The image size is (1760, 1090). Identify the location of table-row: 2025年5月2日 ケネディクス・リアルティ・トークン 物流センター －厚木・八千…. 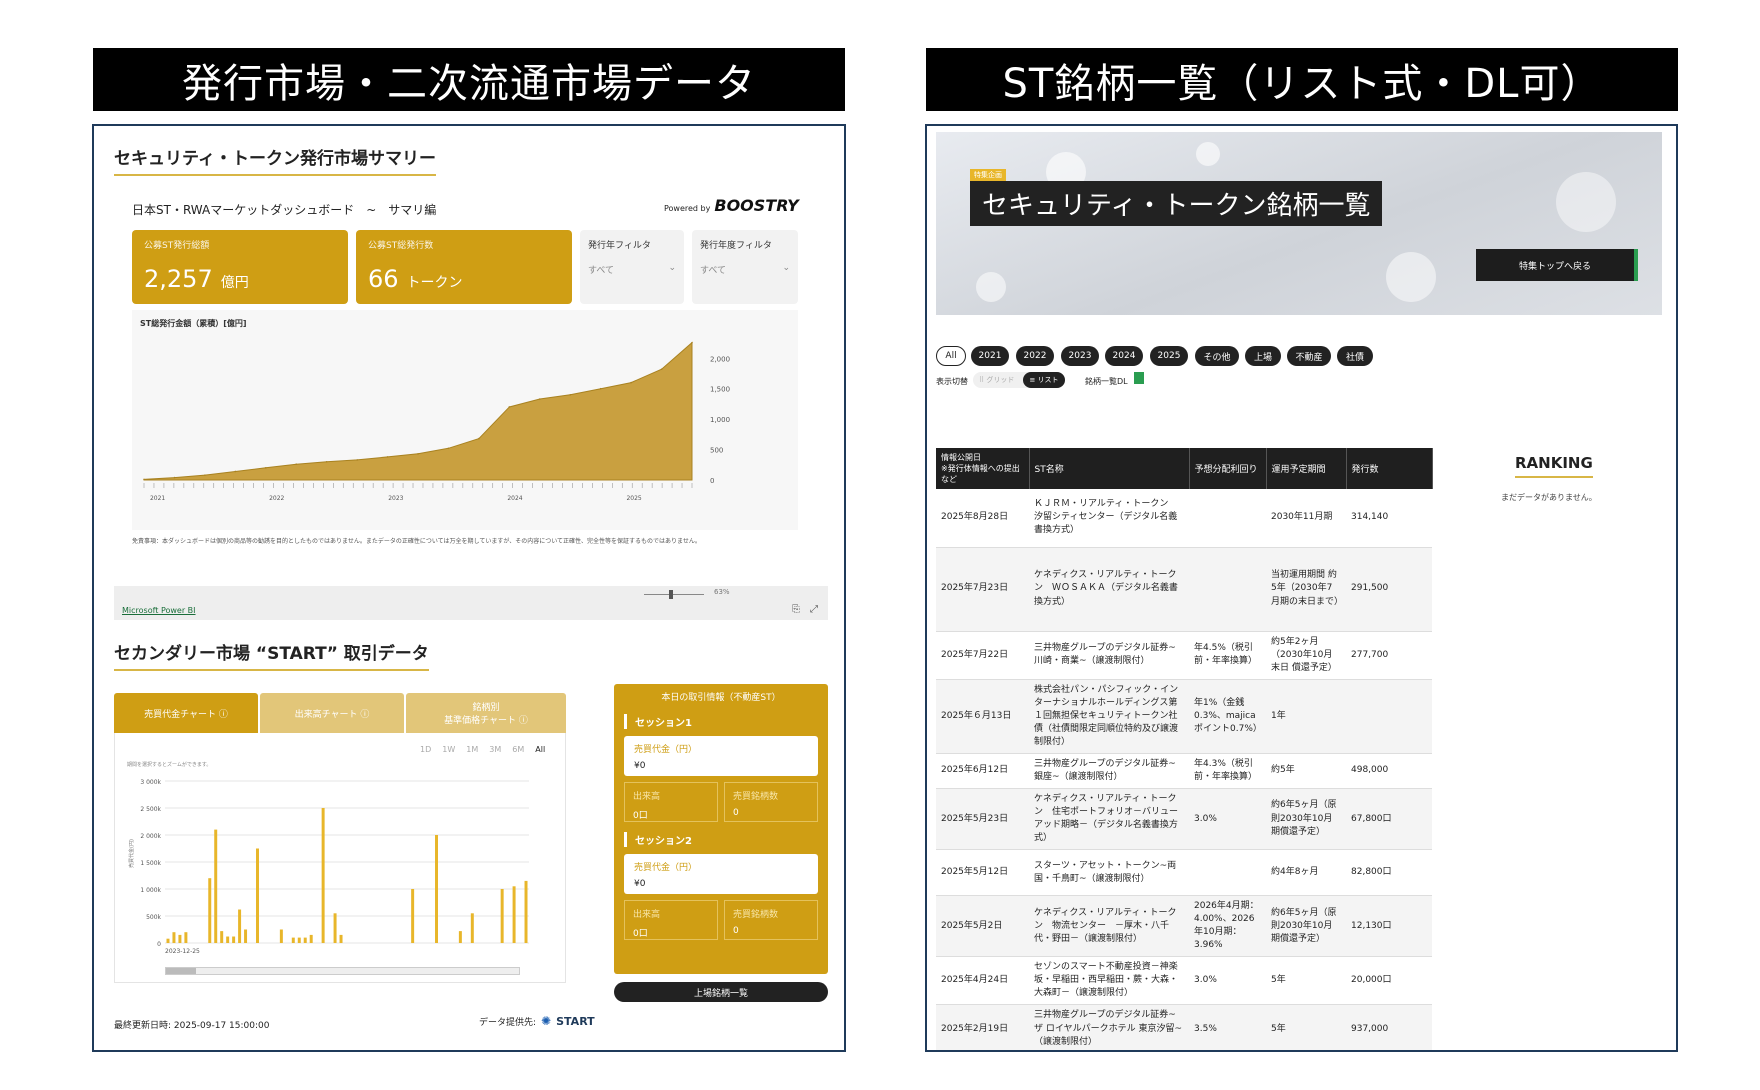
(1184, 926).